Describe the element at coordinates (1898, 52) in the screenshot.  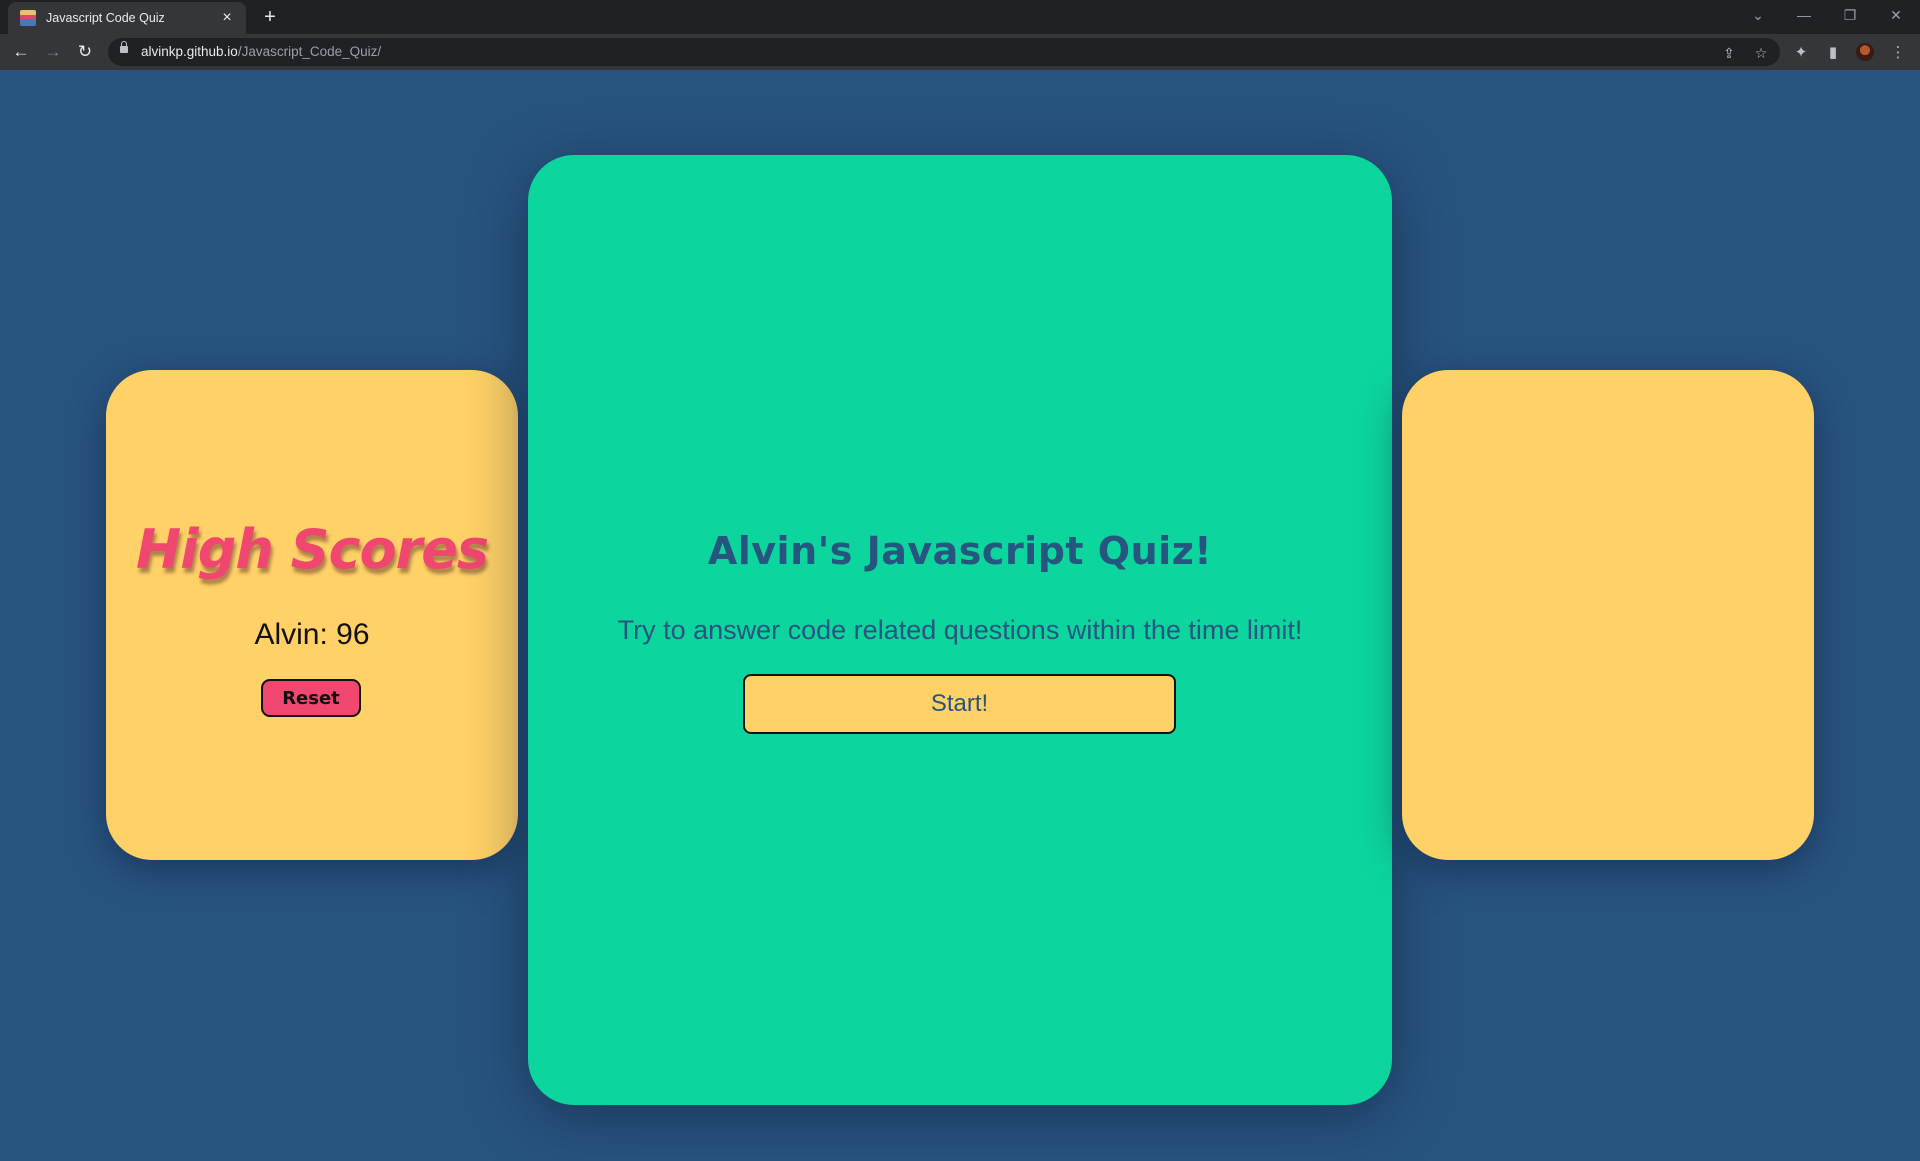
I see `menu-icon: ⋮` at that location.